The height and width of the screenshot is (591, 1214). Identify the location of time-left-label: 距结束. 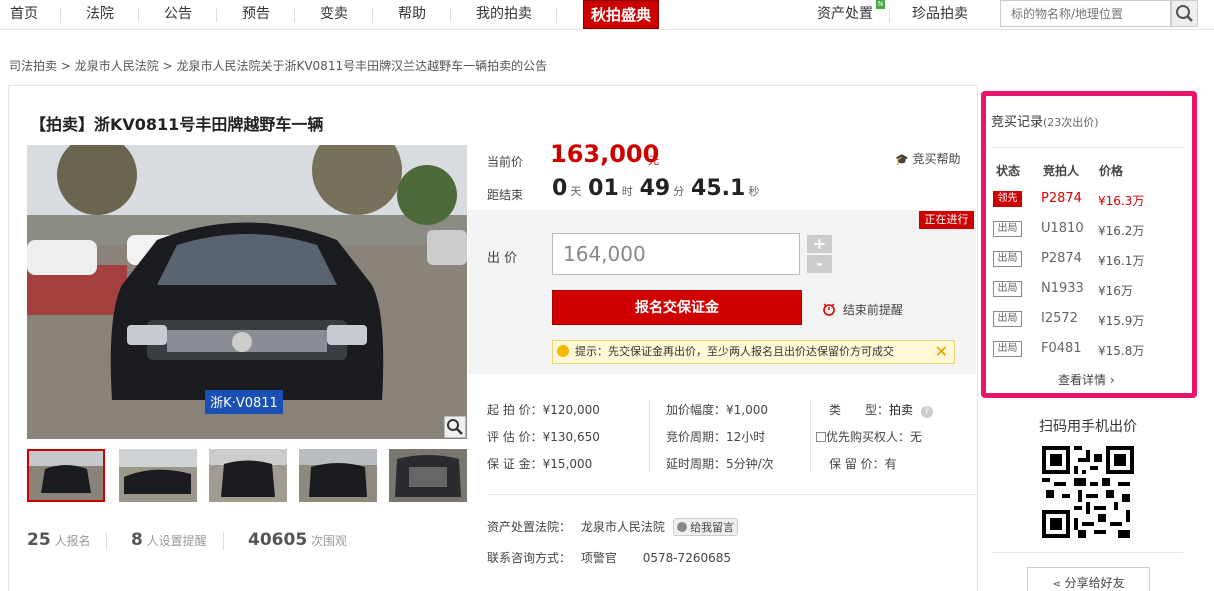
(505, 195).